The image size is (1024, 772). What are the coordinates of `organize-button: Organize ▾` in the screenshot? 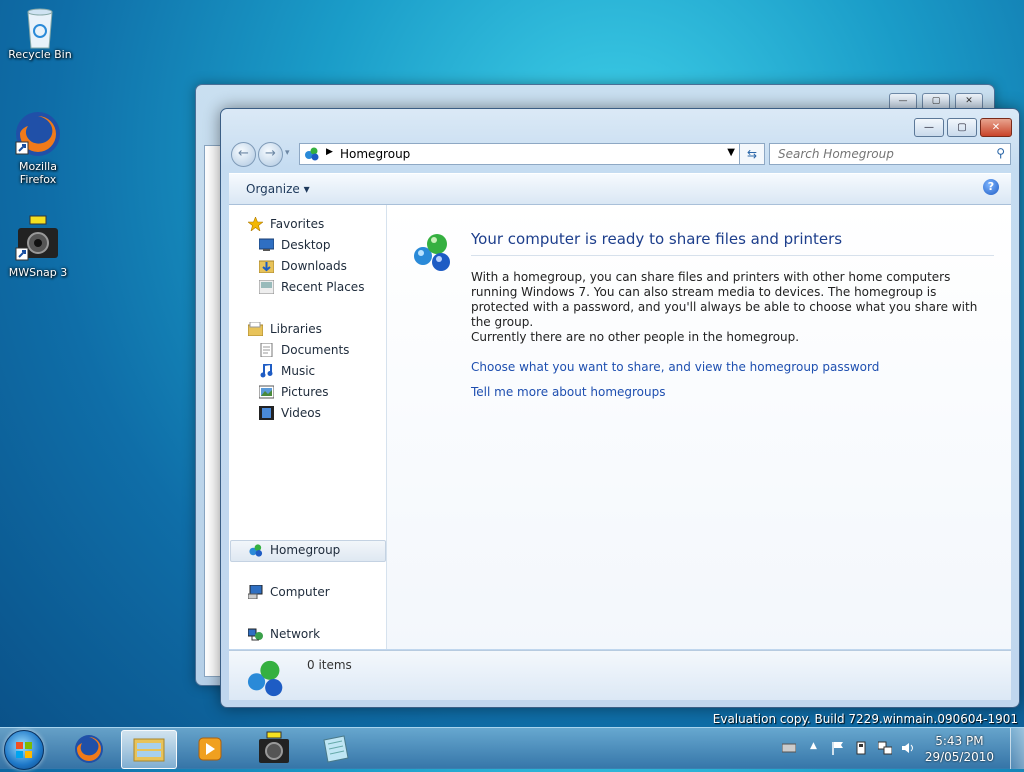 It's located at (278, 189).